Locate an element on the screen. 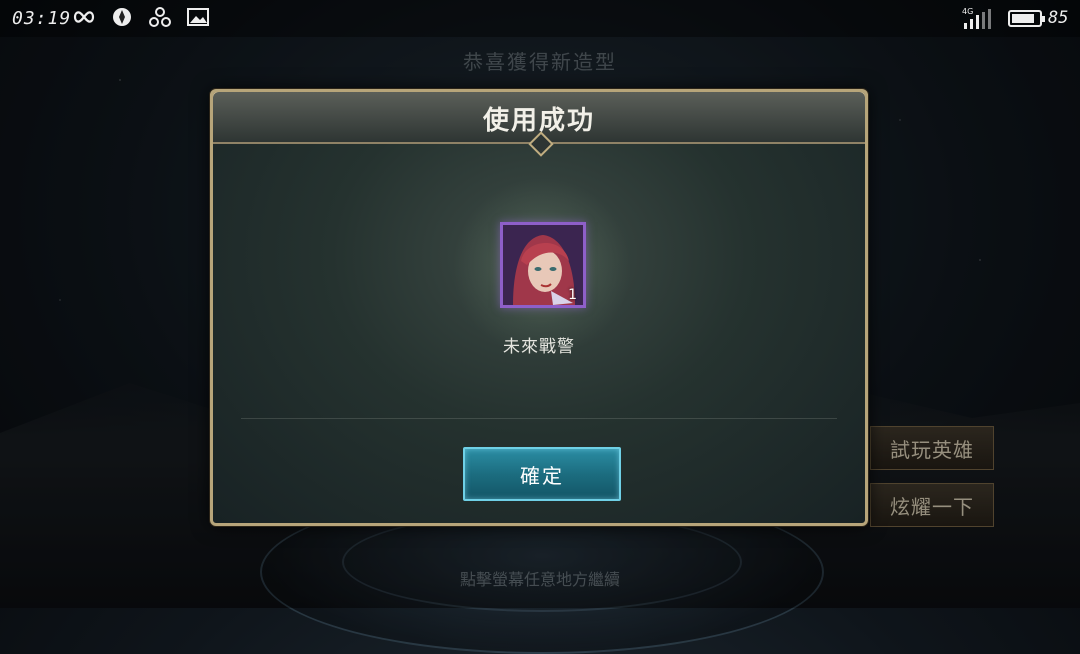  infinity-icon is located at coordinates (84, 17).